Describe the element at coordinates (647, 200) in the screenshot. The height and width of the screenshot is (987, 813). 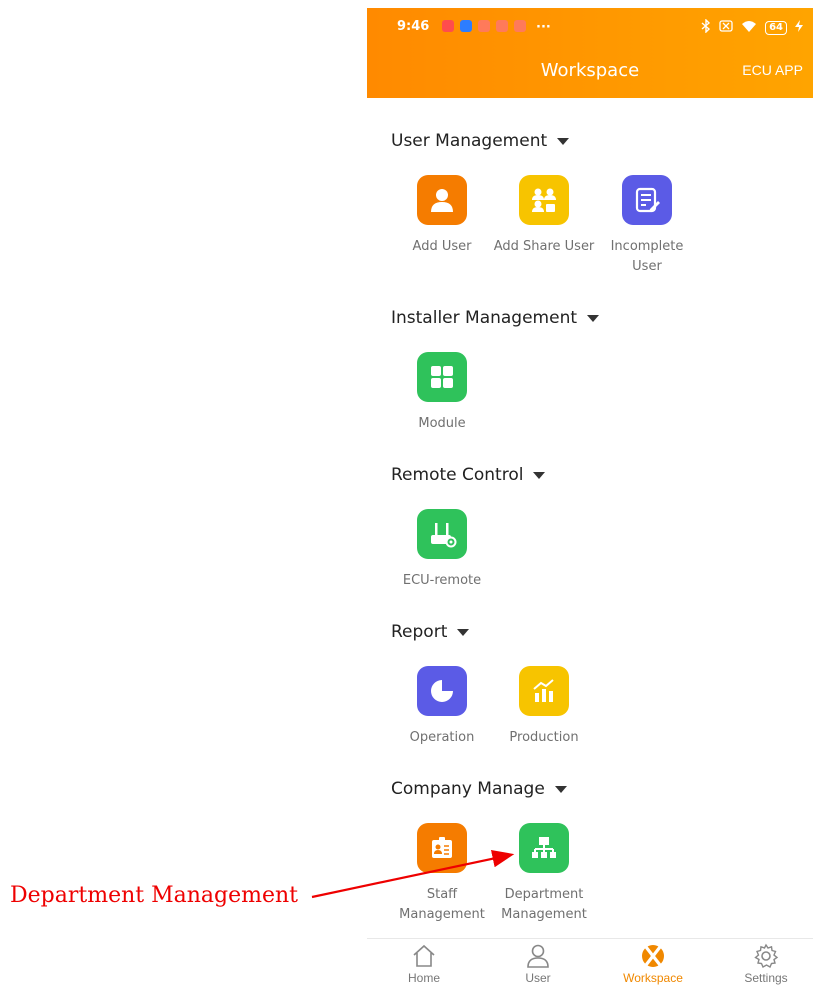
I see `edit-list-icon` at that location.